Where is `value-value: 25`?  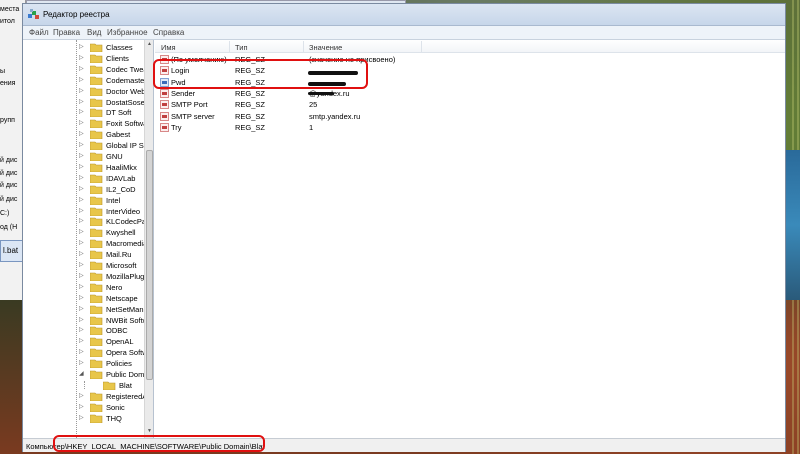
value-value: 25 is located at coordinates (313, 105).